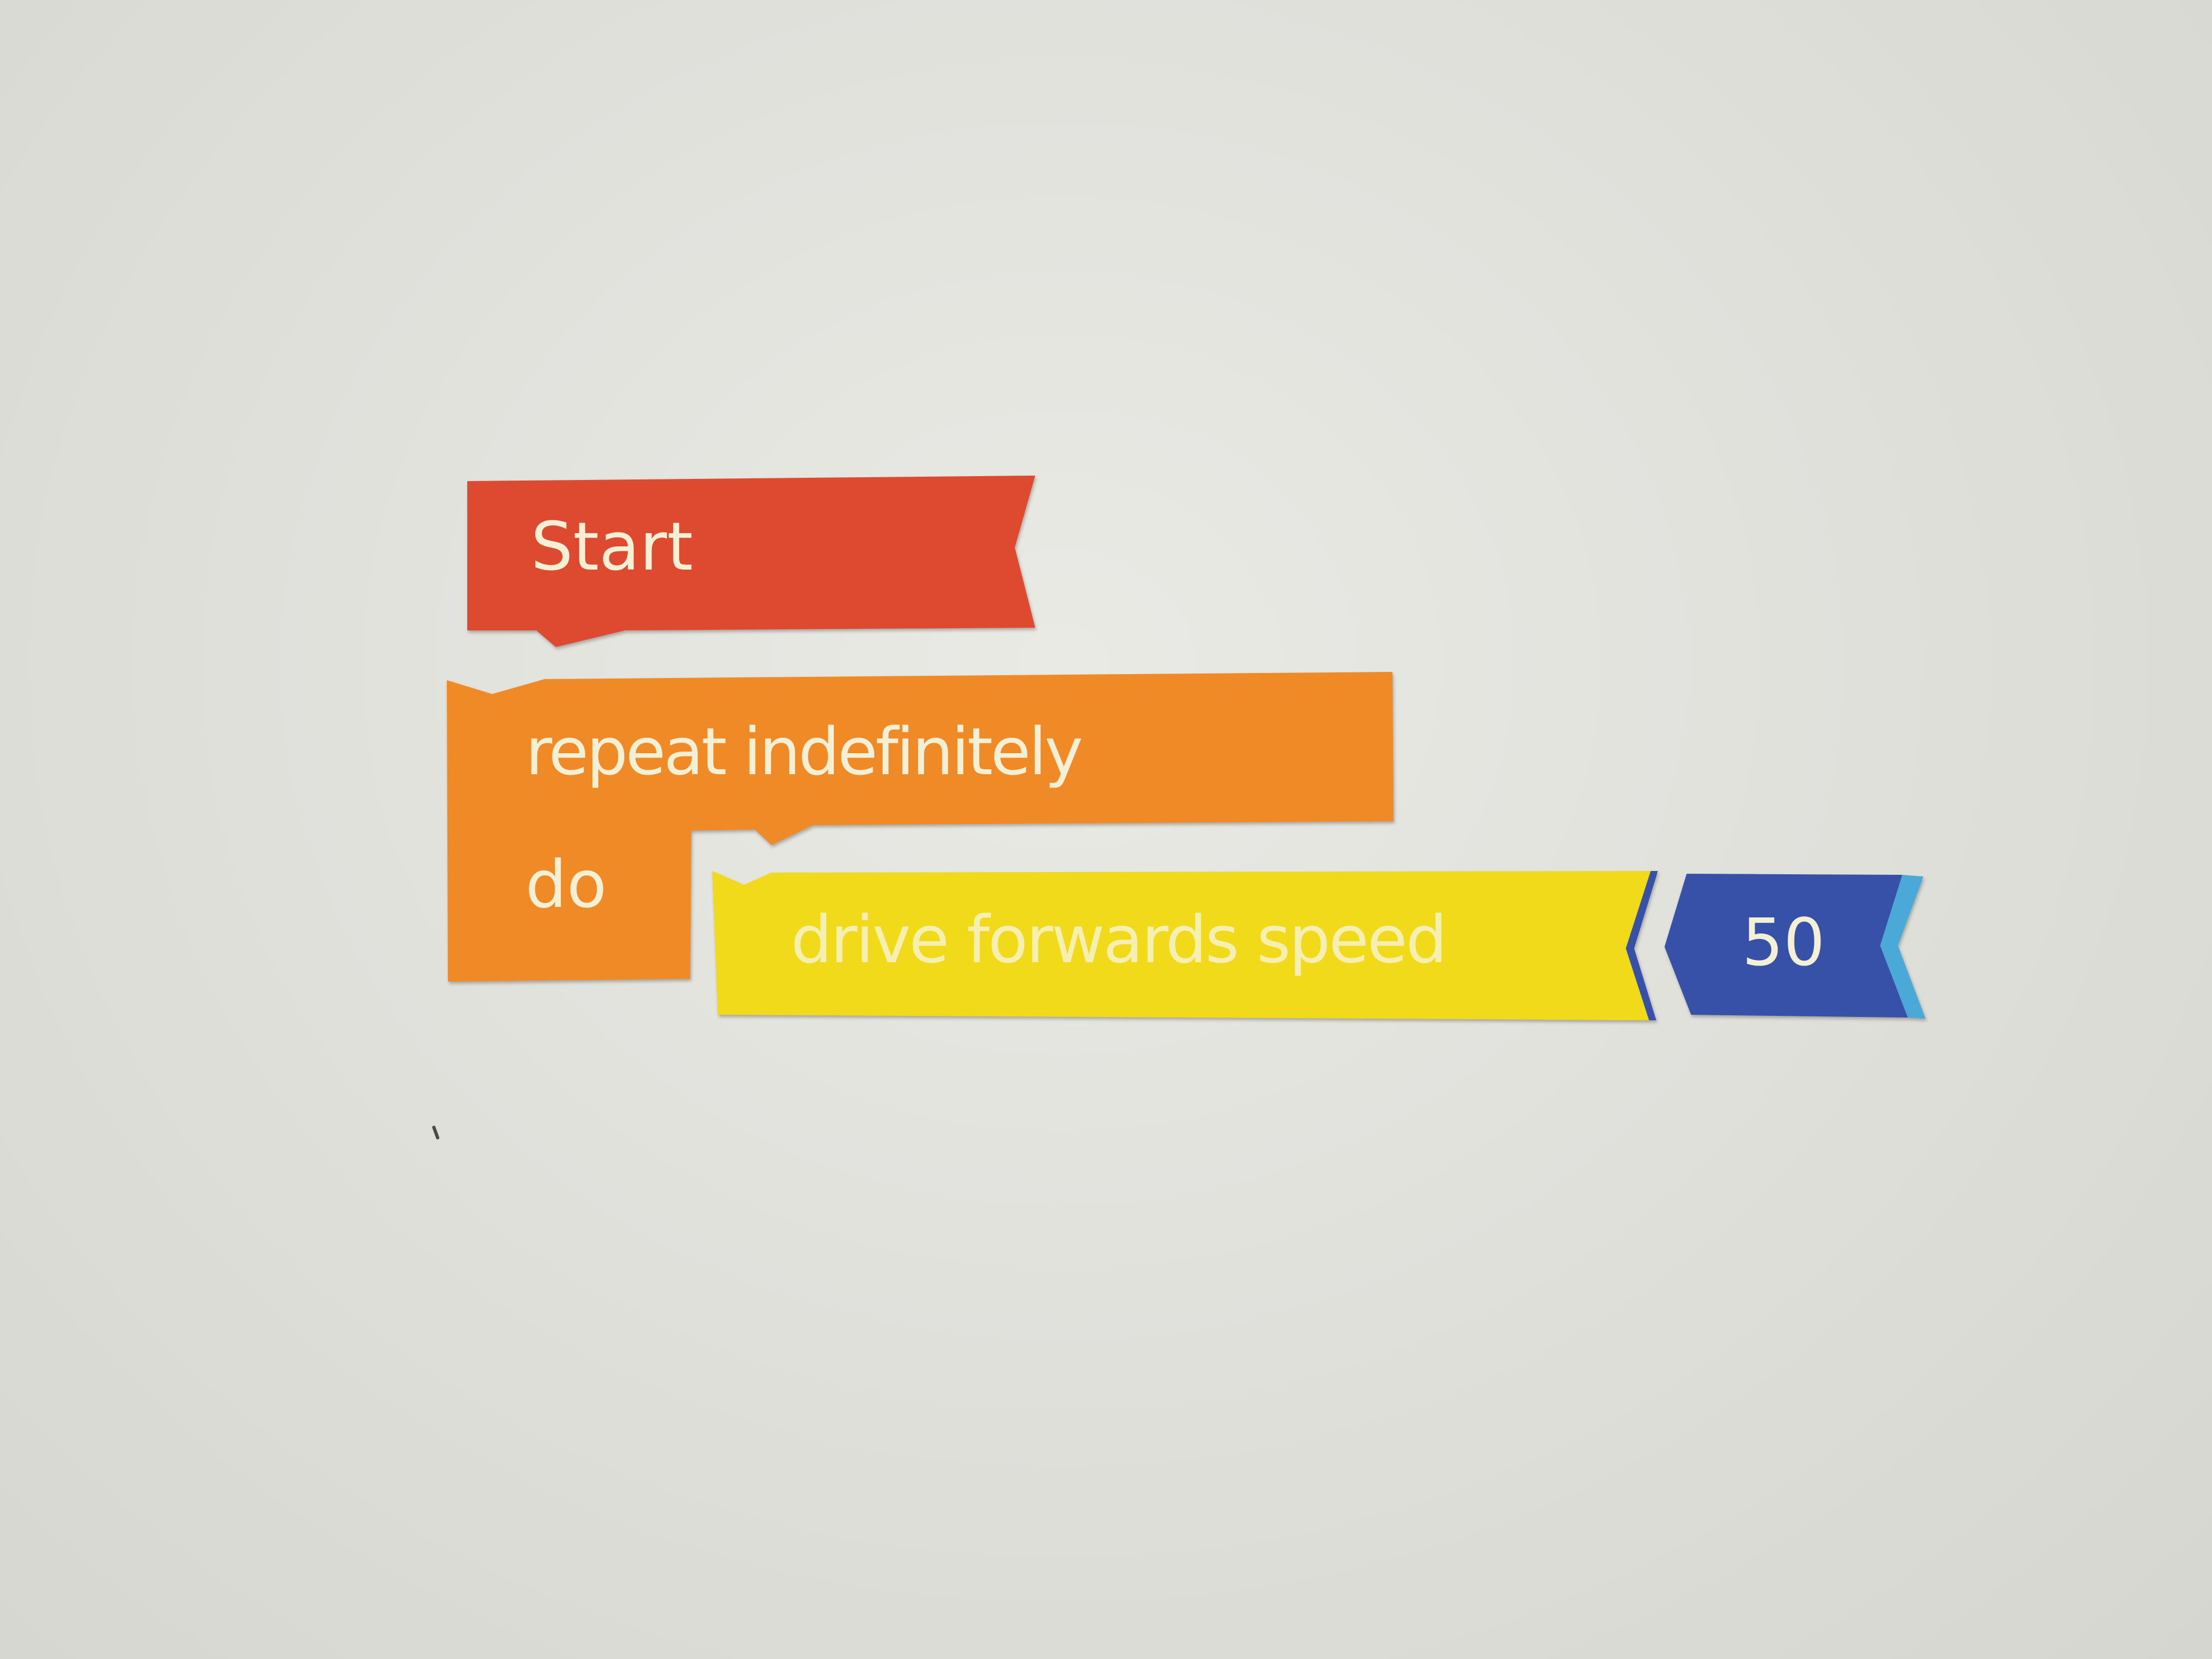 The height and width of the screenshot is (1659, 2212). I want to click on speed-value-label: 50, so click(1784, 942).